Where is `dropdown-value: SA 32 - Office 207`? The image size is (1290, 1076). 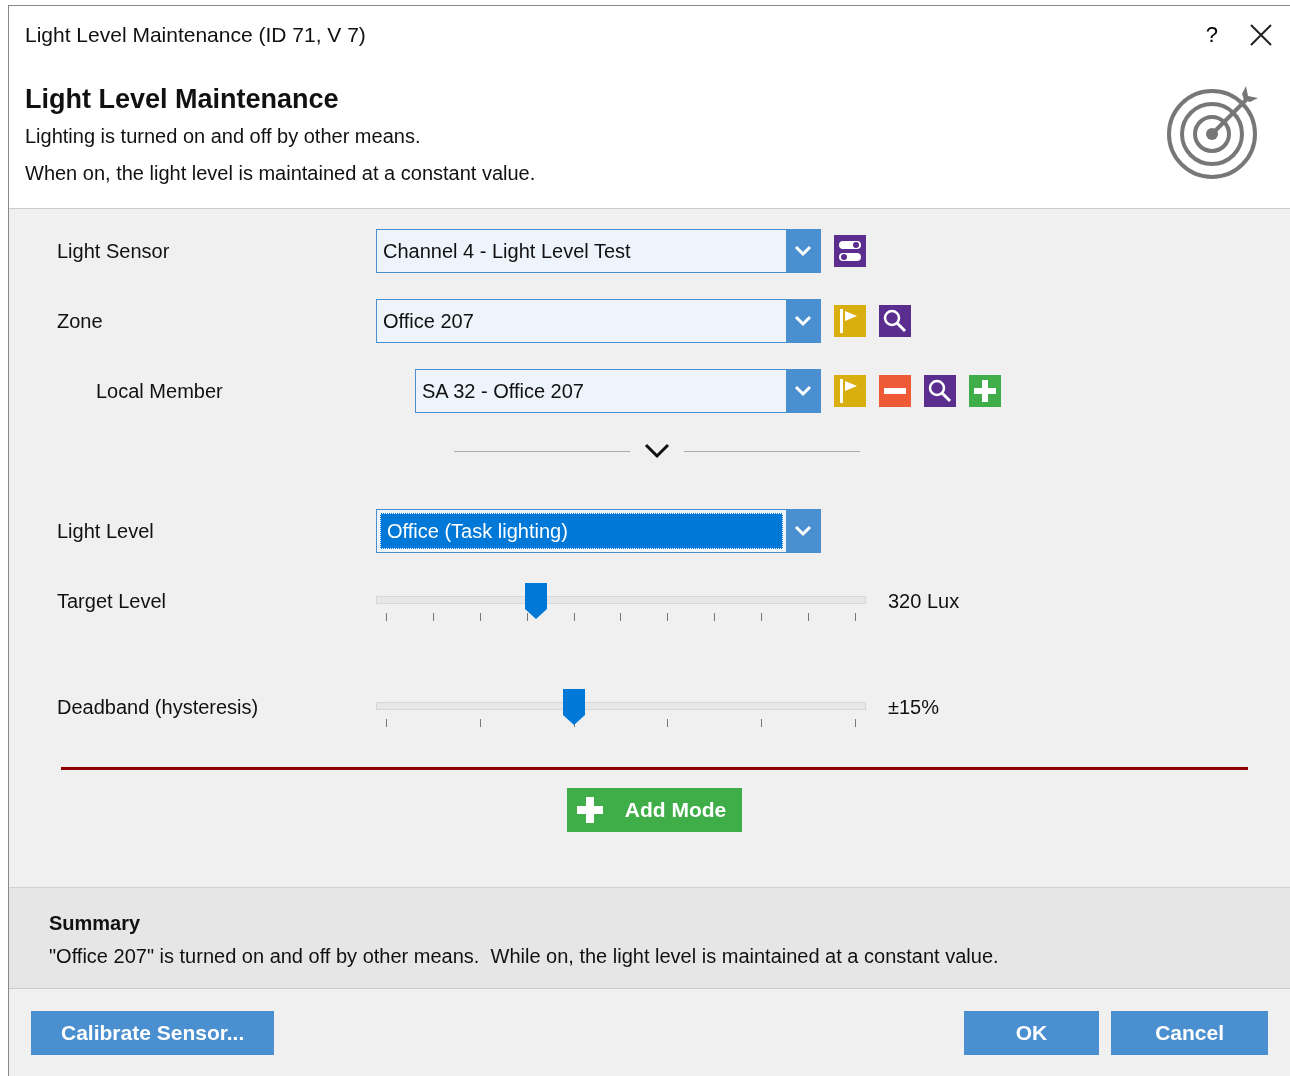
dropdown-value: SA 32 - Office 207 is located at coordinates (503, 391).